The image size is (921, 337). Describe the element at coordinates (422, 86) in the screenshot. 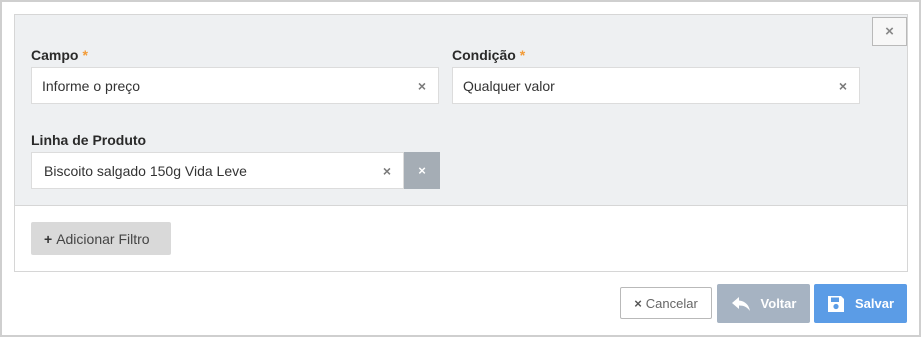

I see `campo-clear-icon: ×` at that location.